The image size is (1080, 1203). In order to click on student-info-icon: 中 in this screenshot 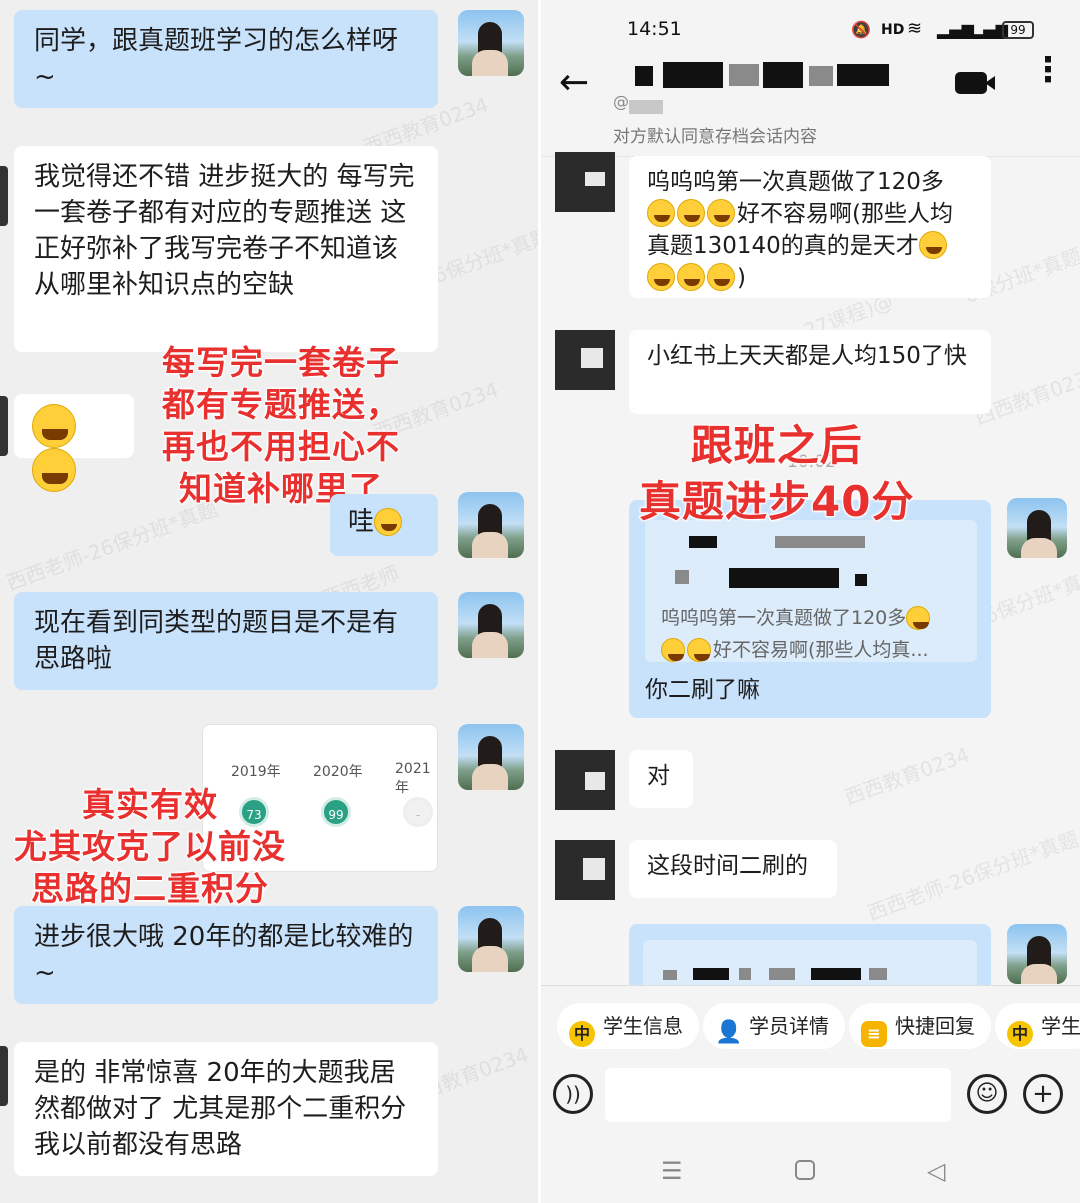, I will do `click(582, 1034)`.